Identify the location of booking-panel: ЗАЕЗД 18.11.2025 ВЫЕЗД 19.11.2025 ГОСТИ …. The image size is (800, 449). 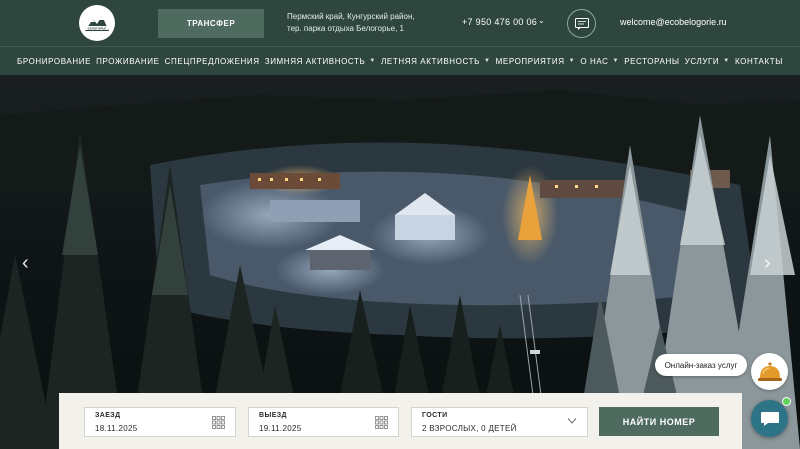
(400, 421).